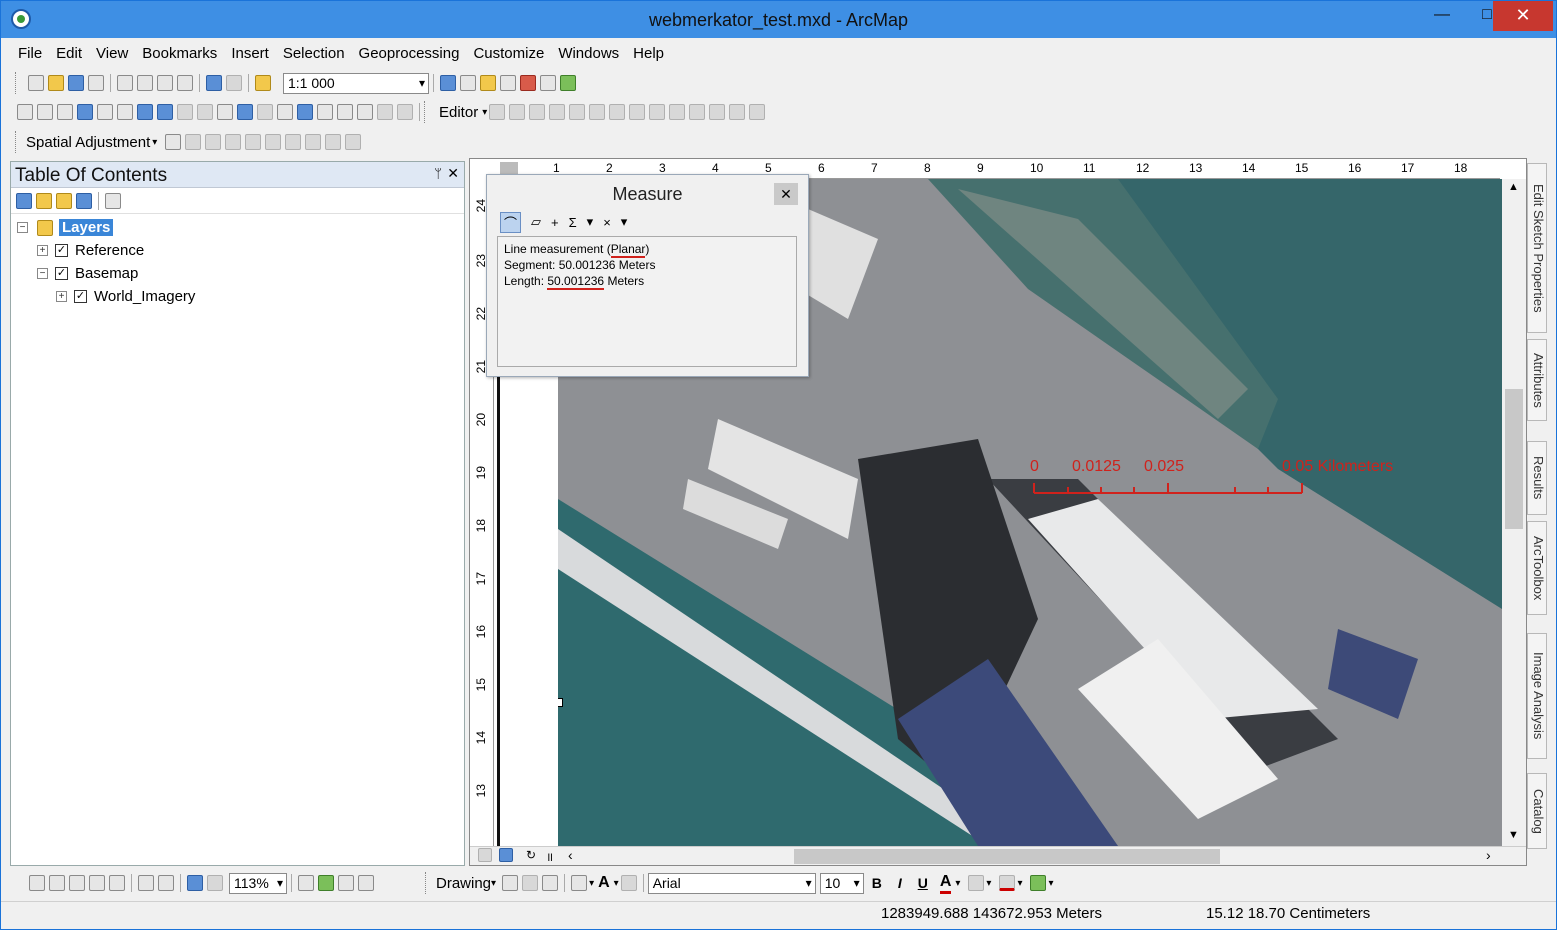  I want to click on selection-handle, so click(560, 702).